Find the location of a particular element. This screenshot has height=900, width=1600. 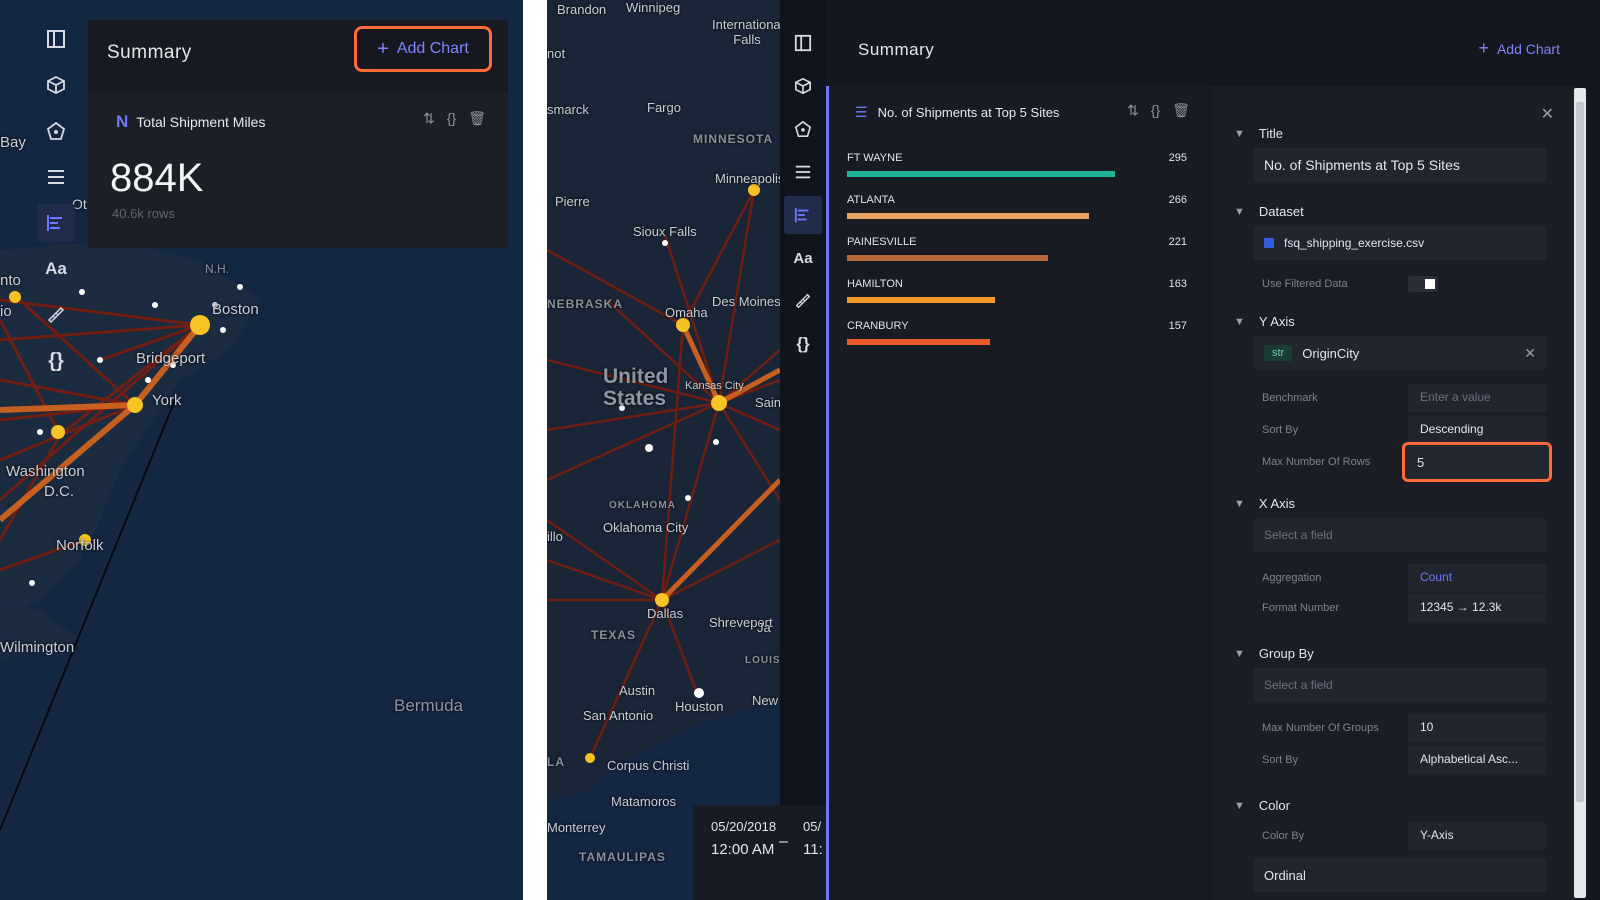

map-label: LA is located at coordinates (556, 762).